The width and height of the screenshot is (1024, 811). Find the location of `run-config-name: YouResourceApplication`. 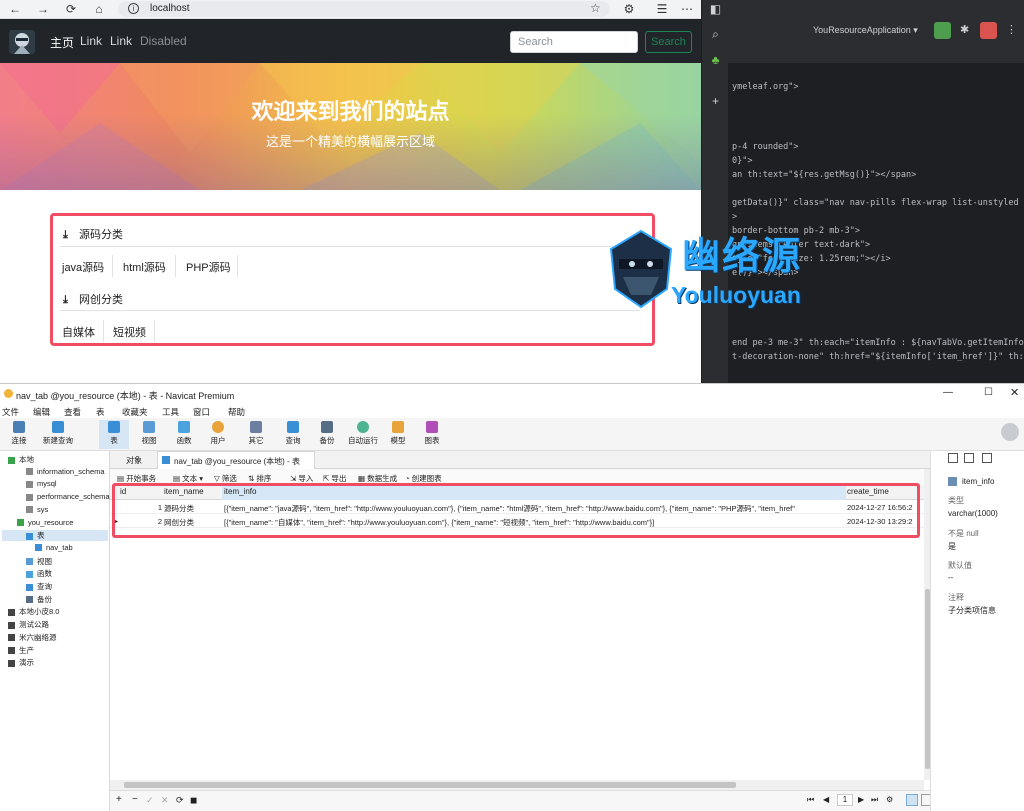

run-config-name: YouResourceApplication is located at coordinates (862, 30).